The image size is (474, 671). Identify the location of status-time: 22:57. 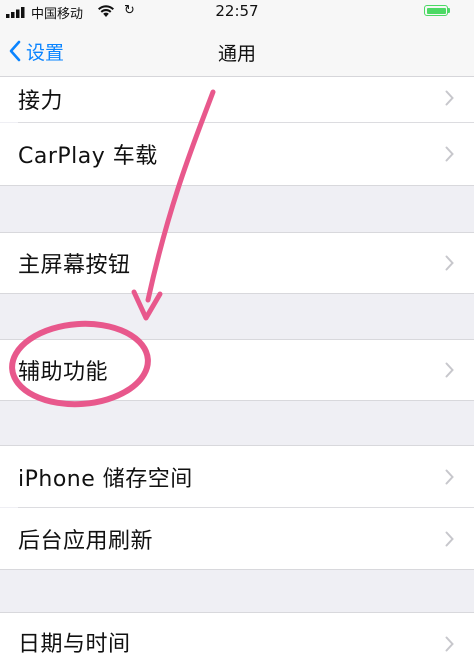
(237, 11).